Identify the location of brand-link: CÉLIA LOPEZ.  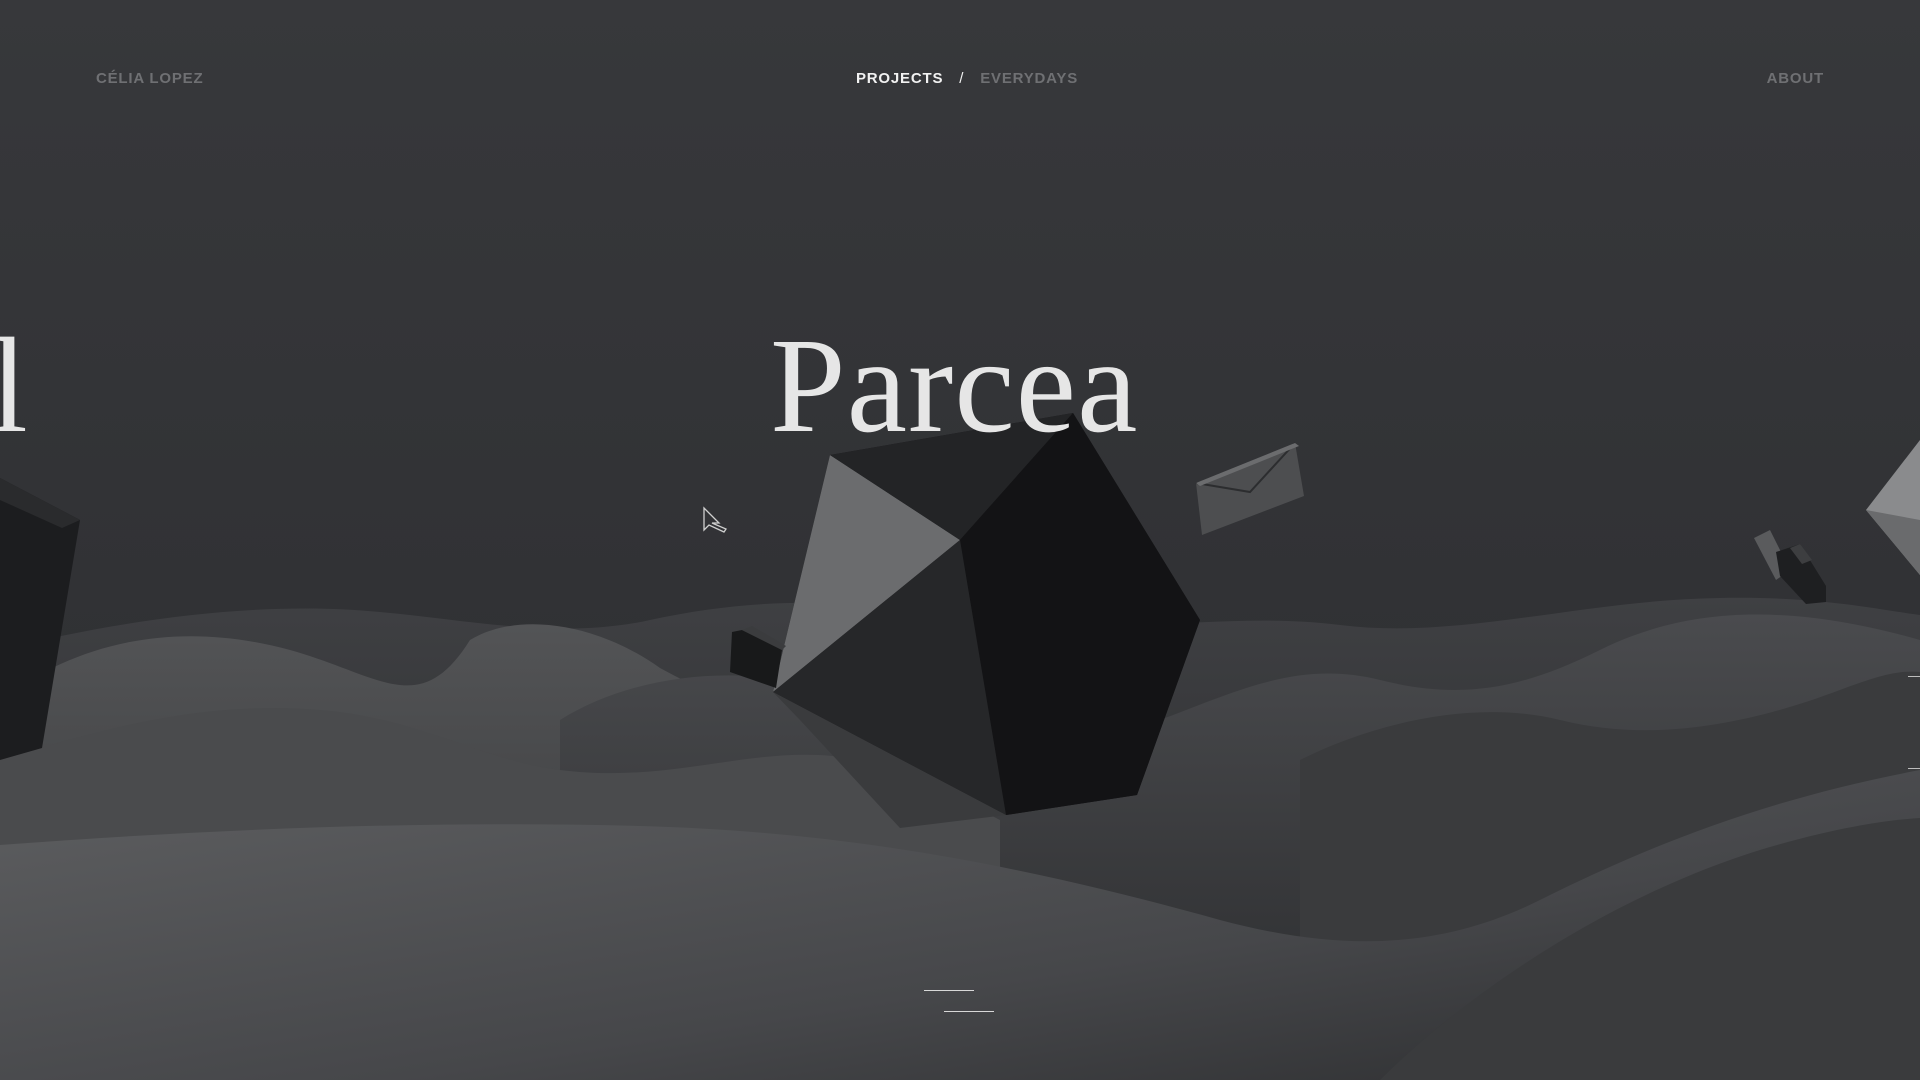
(149, 78).